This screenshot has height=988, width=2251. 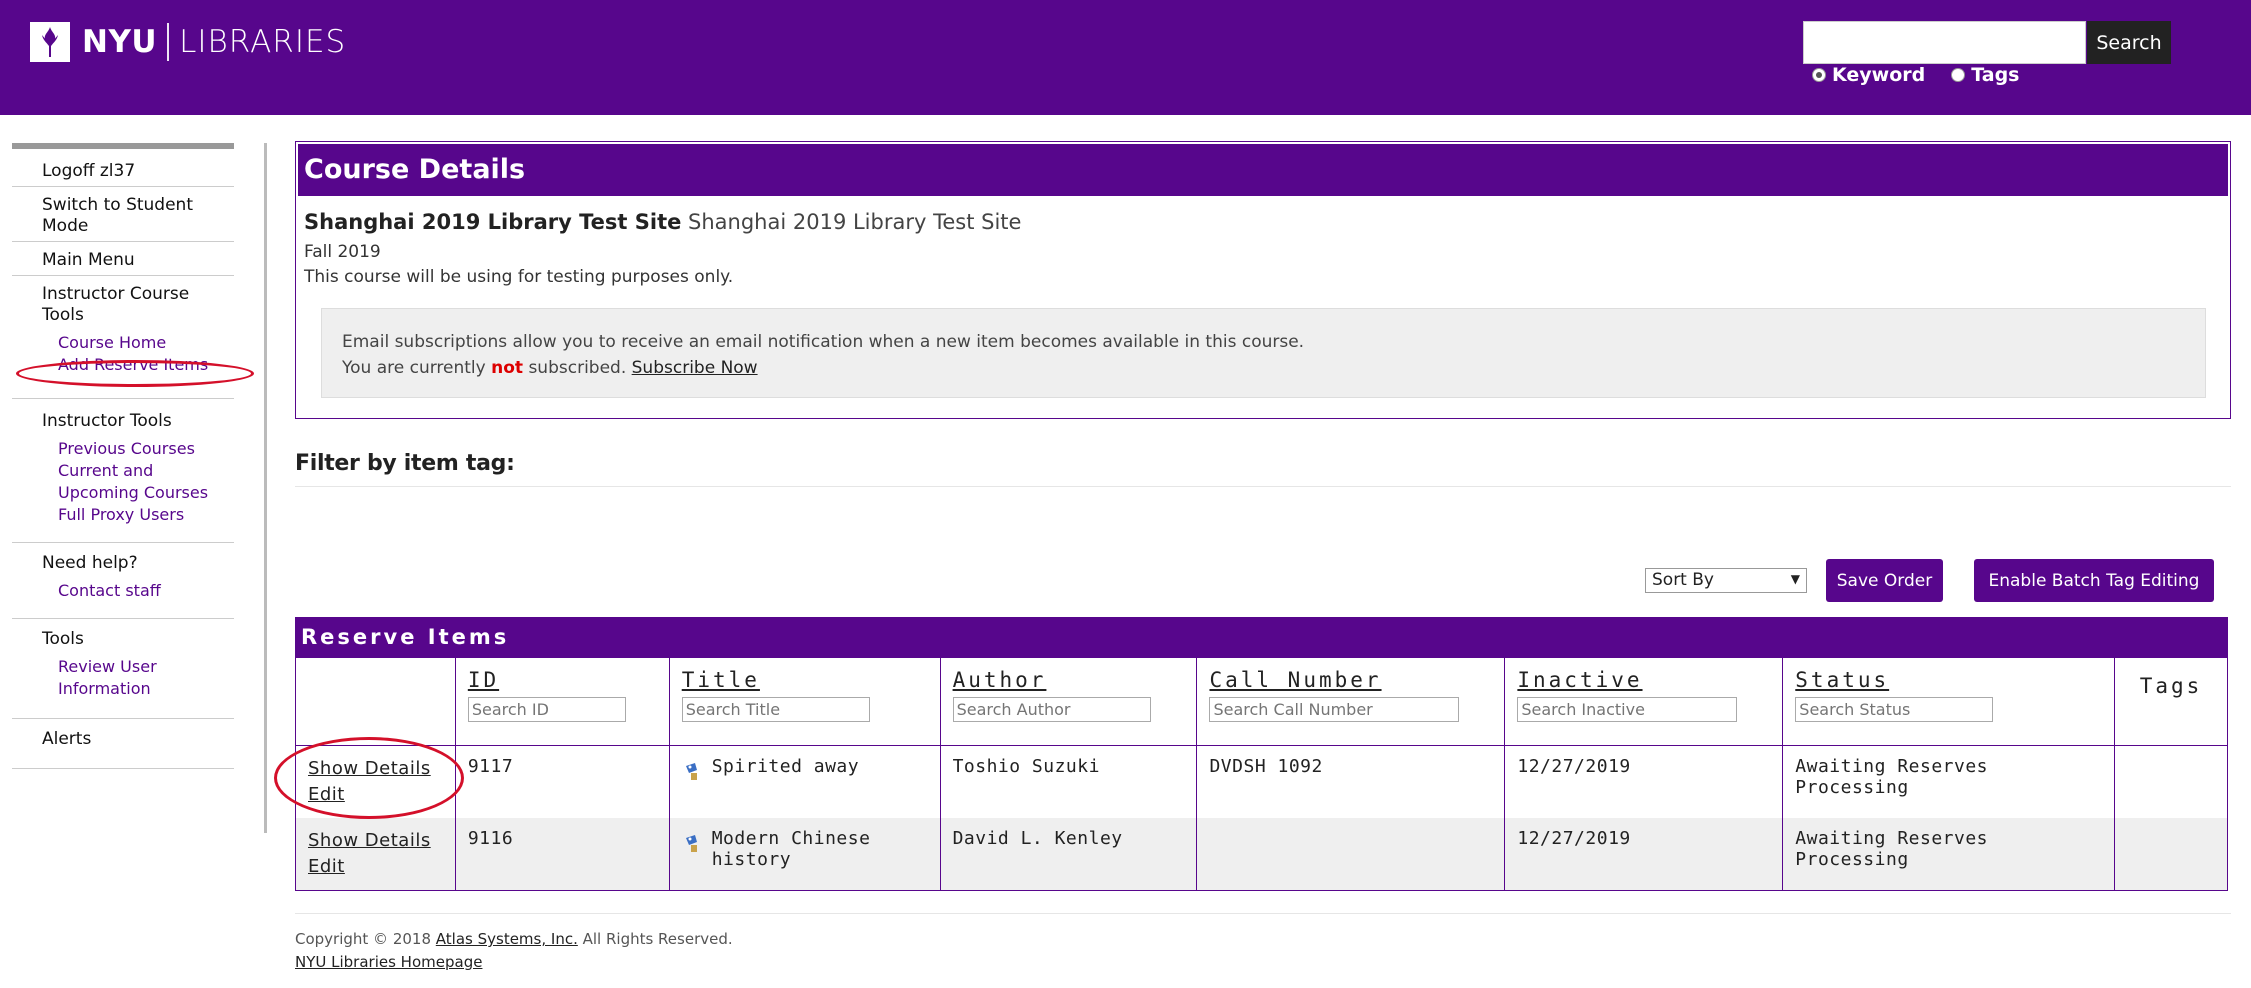 I want to click on course-home-link: Course Home, so click(x=138, y=343).